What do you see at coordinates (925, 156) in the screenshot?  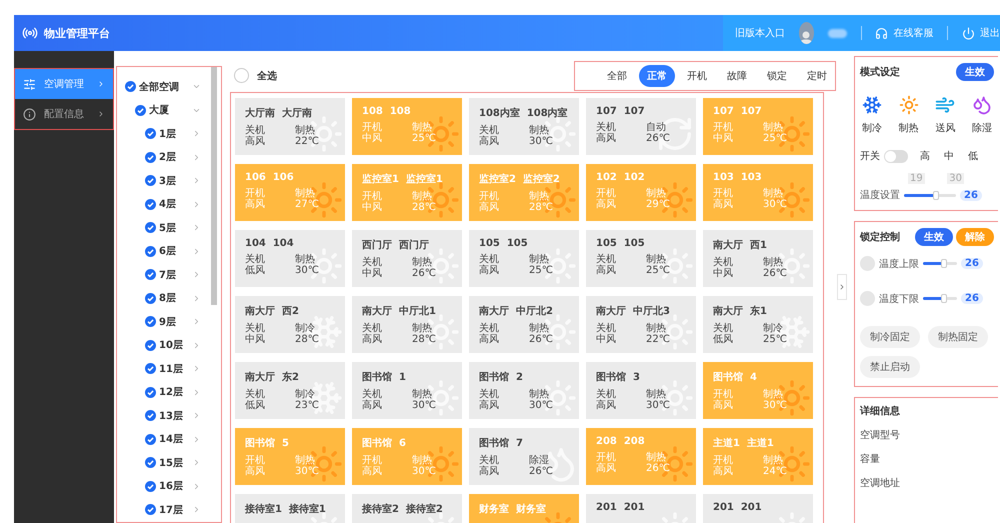 I see `fan-speed-option: 高` at bounding box center [925, 156].